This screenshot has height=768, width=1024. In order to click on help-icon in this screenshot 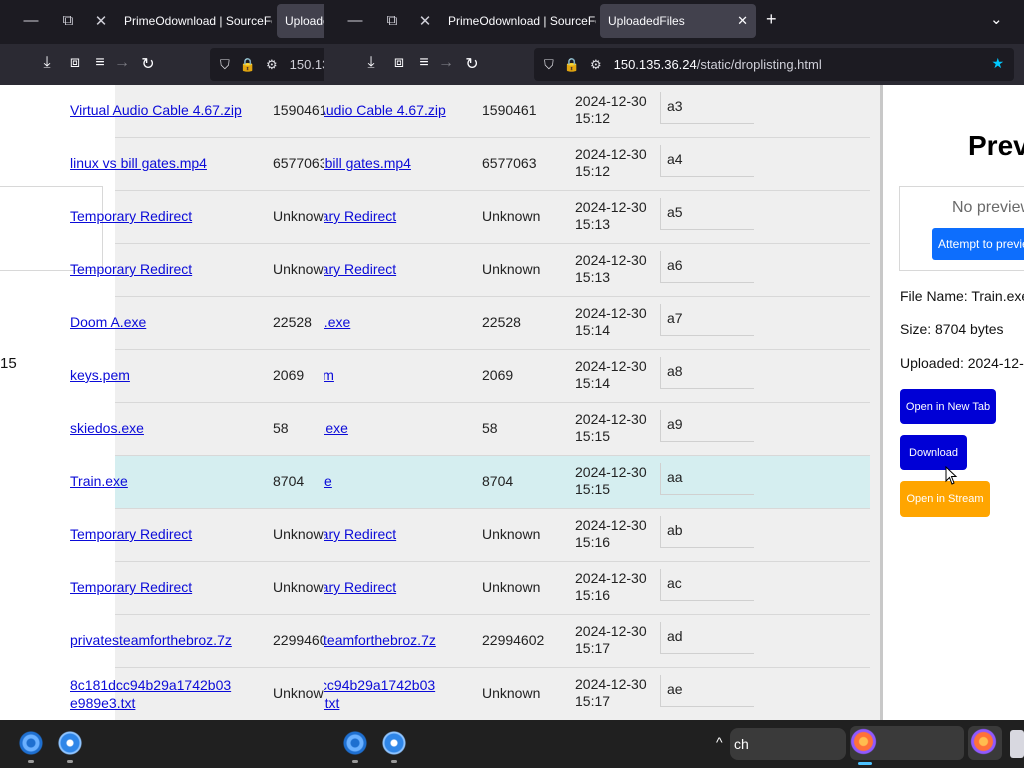, I will do `click(1017, 744)`.